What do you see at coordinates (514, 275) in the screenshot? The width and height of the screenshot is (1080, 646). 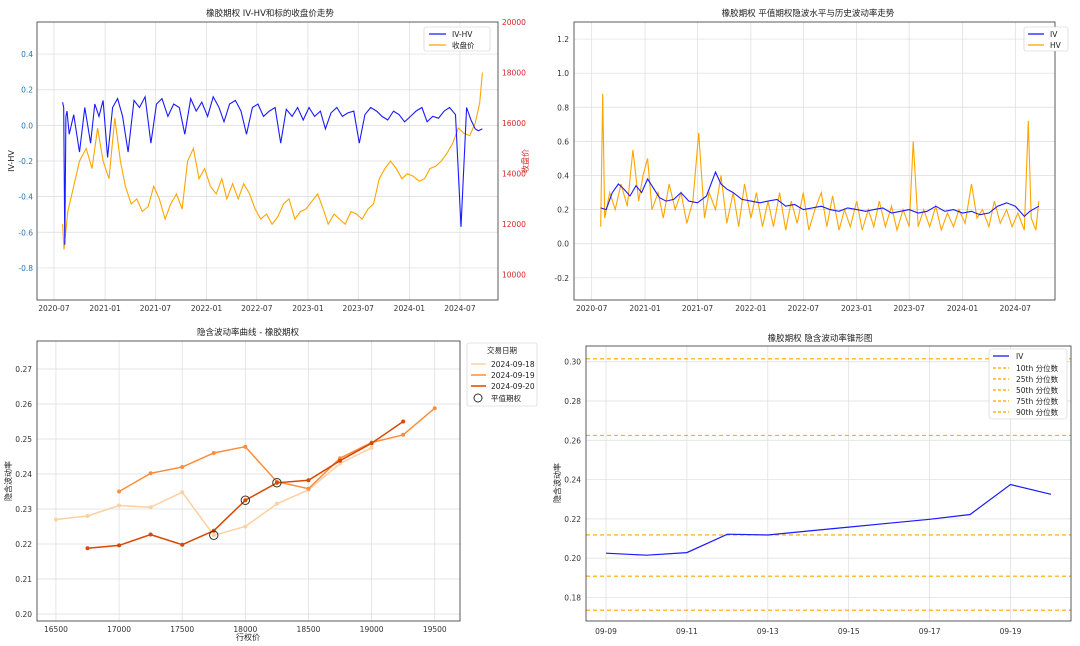 I see `y2-tick-label: 10000` at bounding box center [514, 275].